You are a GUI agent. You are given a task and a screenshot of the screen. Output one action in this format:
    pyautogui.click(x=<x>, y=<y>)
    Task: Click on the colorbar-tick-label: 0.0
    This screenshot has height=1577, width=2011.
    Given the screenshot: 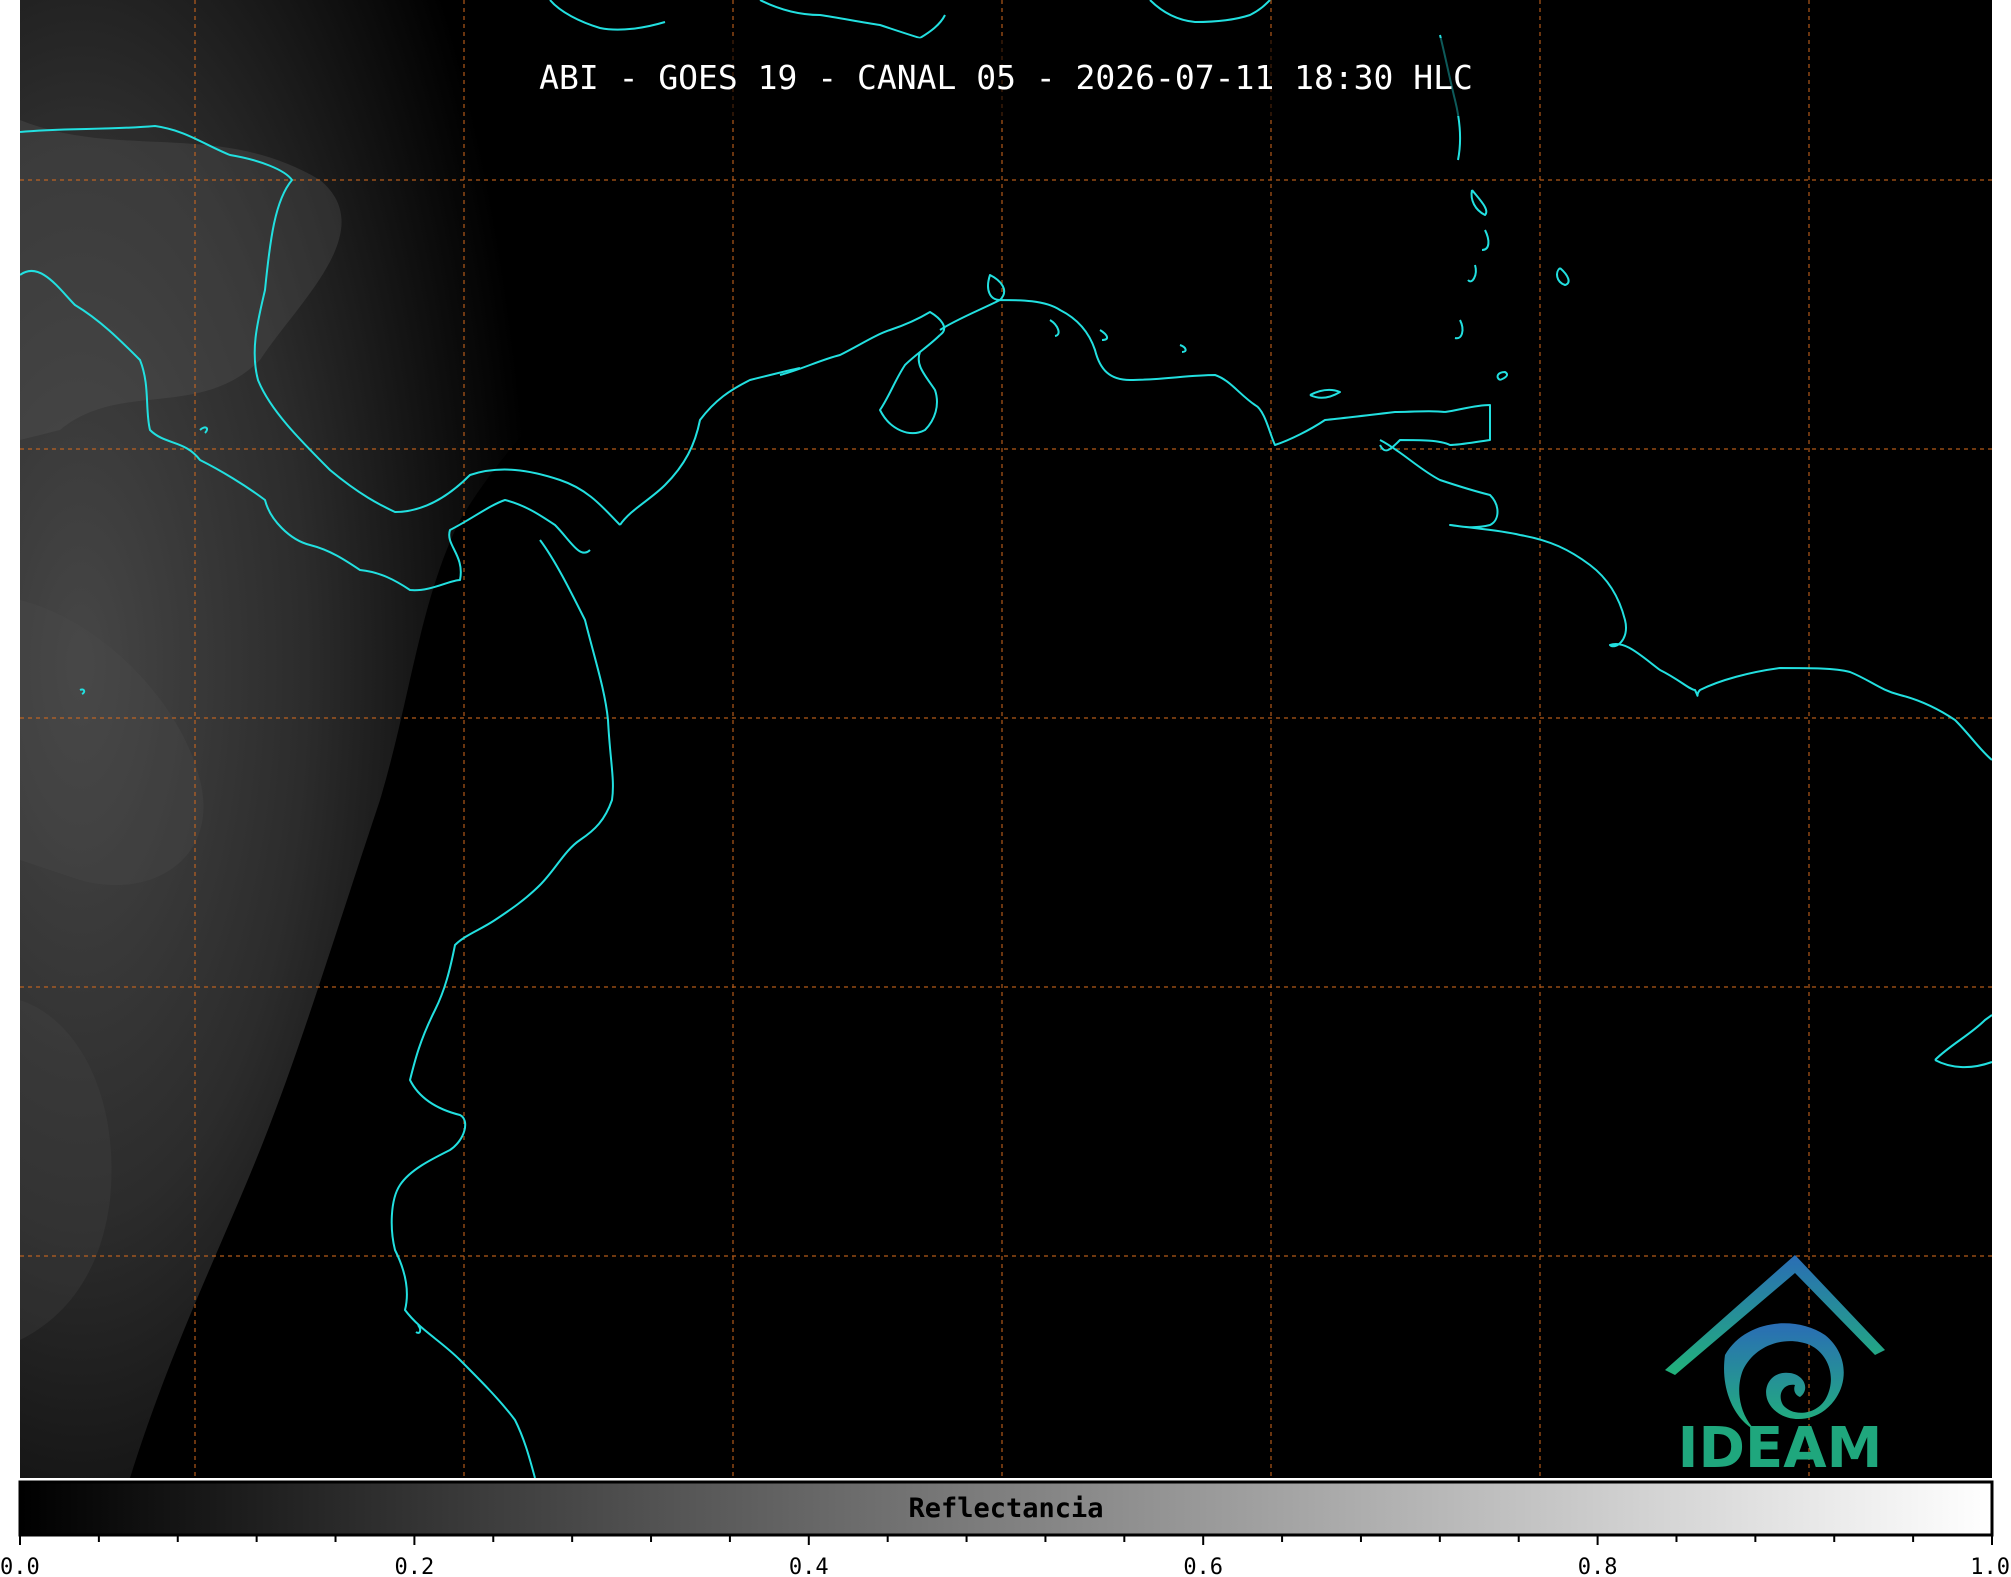 What is the action you would take?
    pyautogui.click(x=20, y=1566)
    